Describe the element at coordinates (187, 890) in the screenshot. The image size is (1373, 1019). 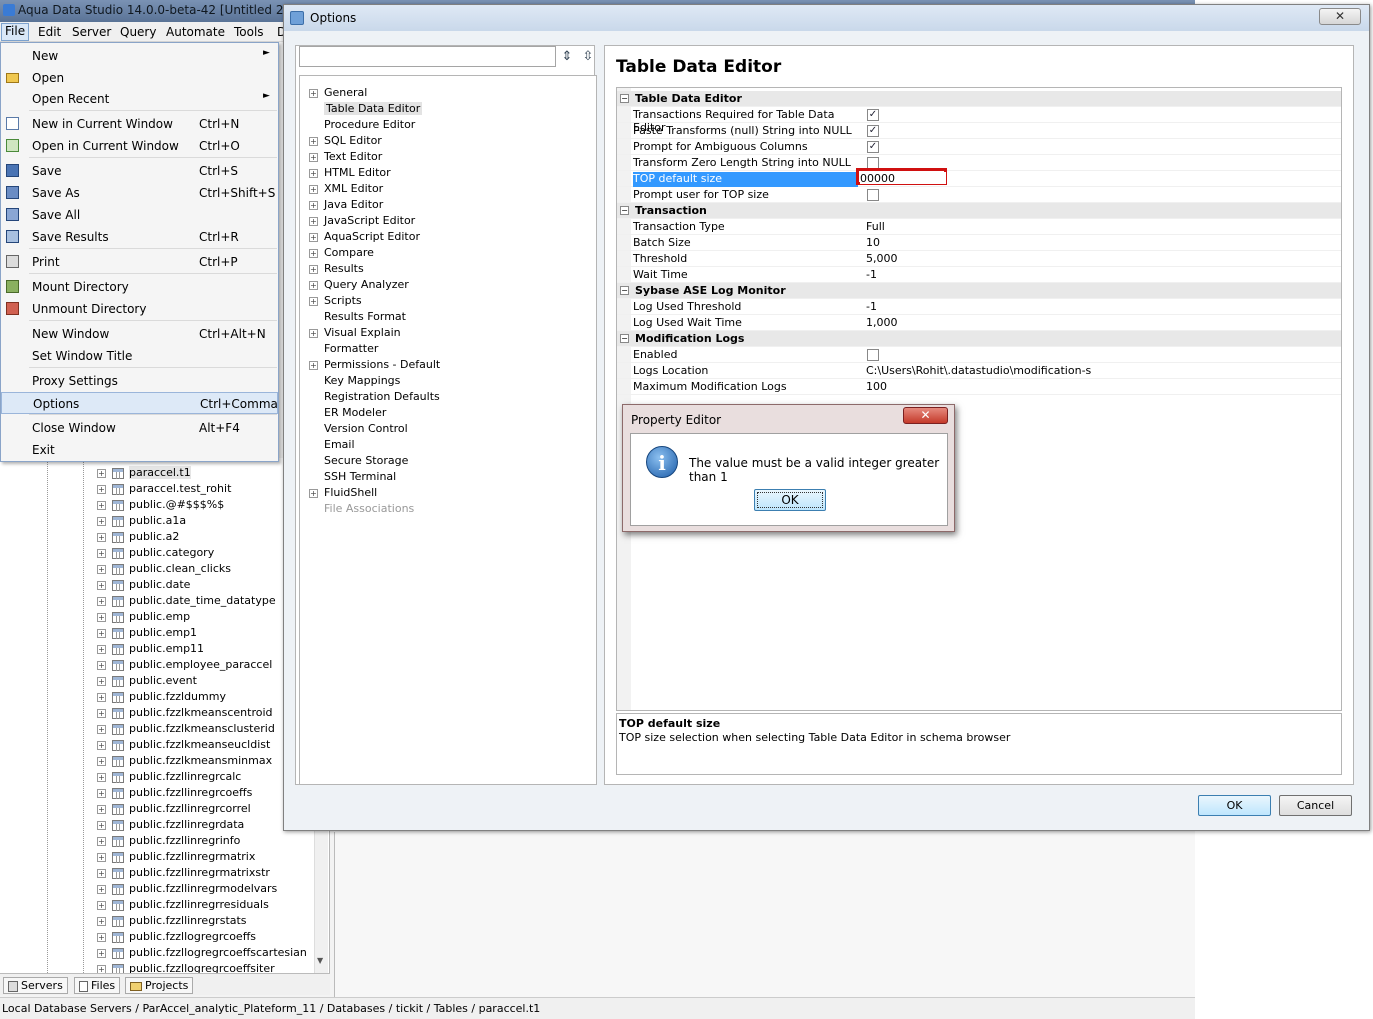
I see `tree-table-node: + public.fzzllinregrmodelvars` at that location.